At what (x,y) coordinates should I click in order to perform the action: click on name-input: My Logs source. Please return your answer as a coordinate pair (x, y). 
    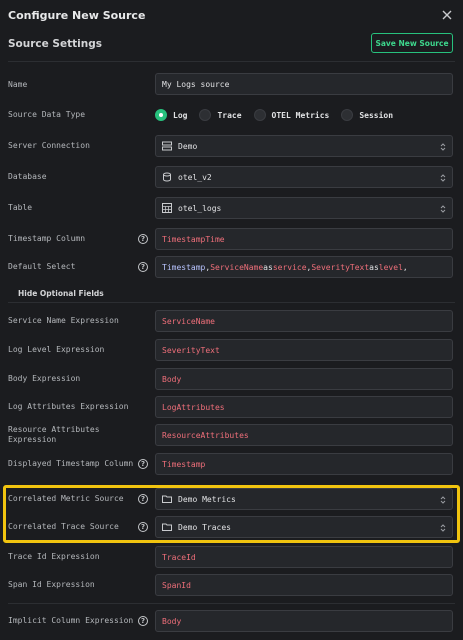
    Looking at the image, I should click on (304, 84).